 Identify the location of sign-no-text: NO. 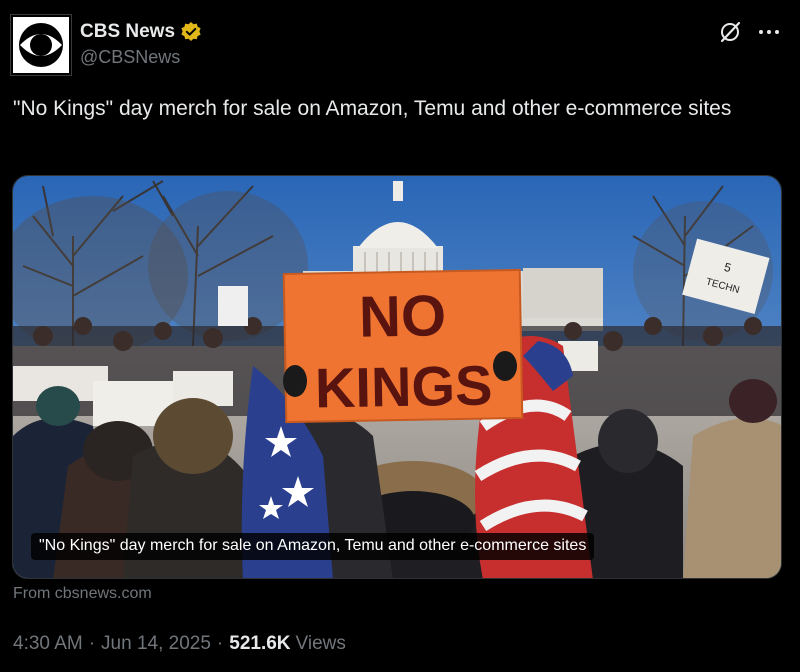
(402, 316).